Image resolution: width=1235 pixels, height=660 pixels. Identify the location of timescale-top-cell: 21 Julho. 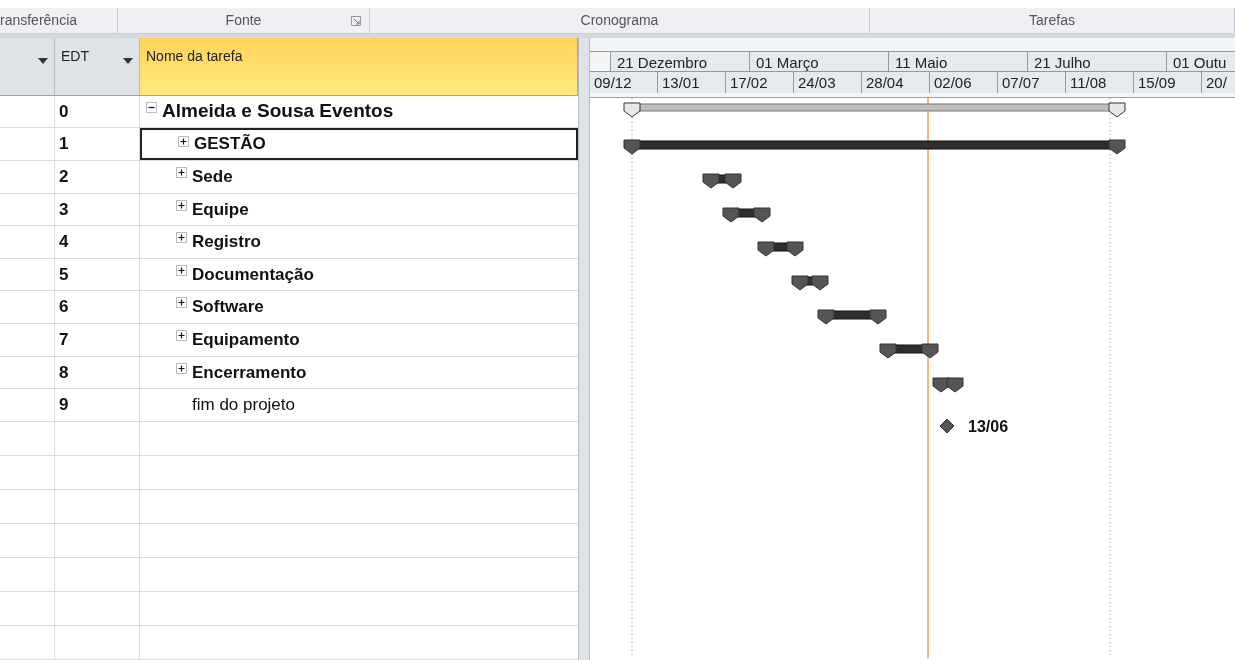
(1097, 61).